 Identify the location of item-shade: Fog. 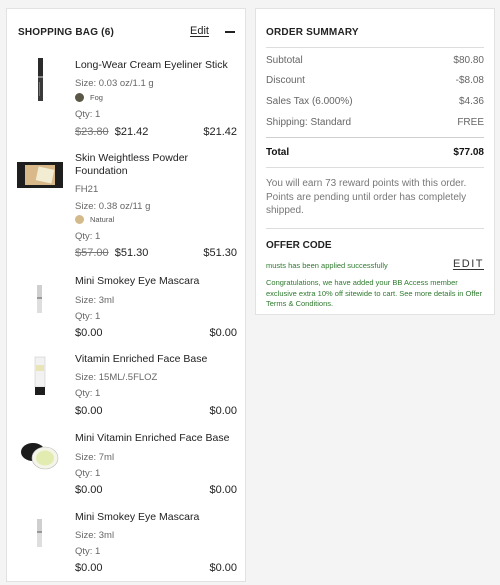
(89, 97).